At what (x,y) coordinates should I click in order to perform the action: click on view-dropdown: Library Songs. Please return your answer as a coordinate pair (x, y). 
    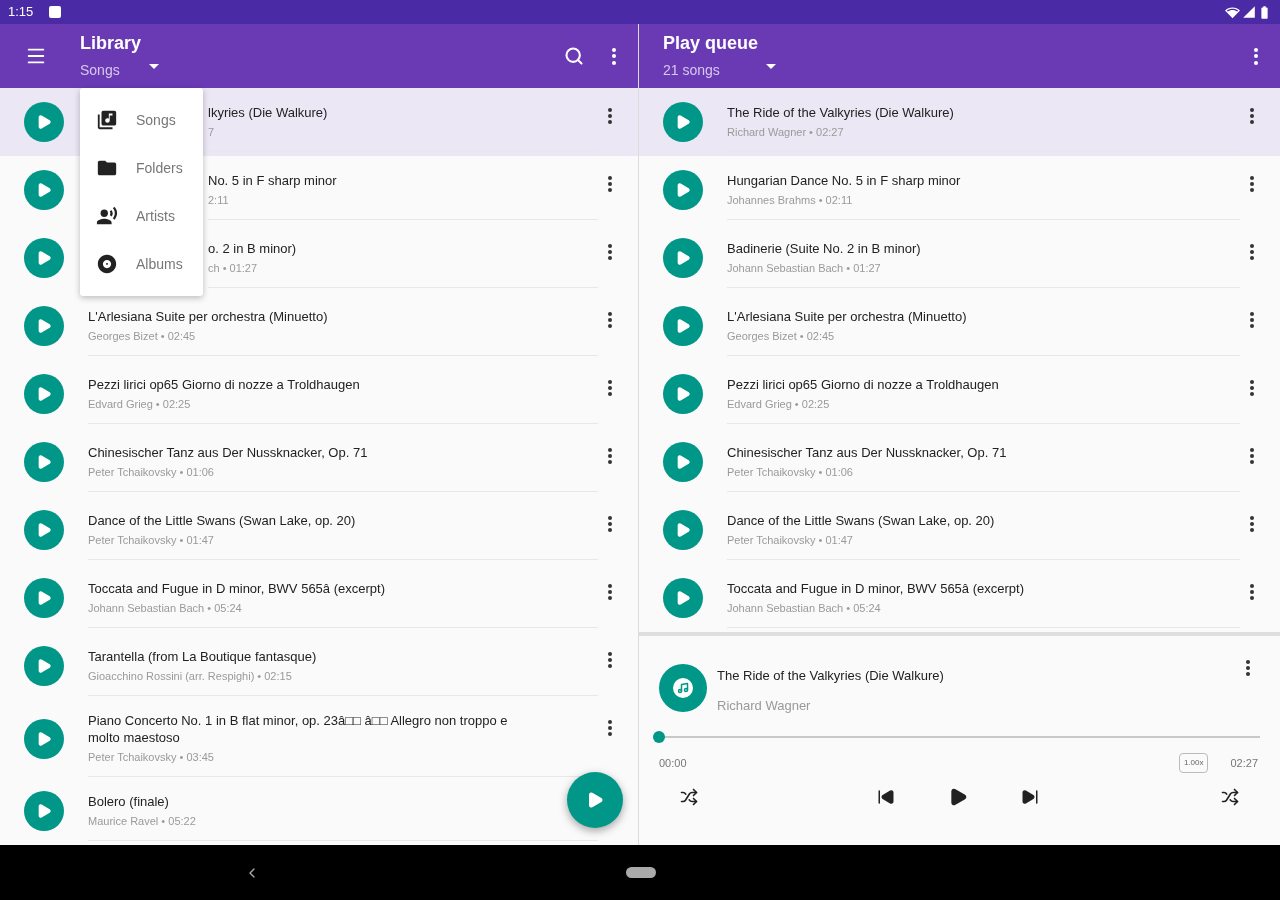
    Looking at the image, I should click on (120, 56).